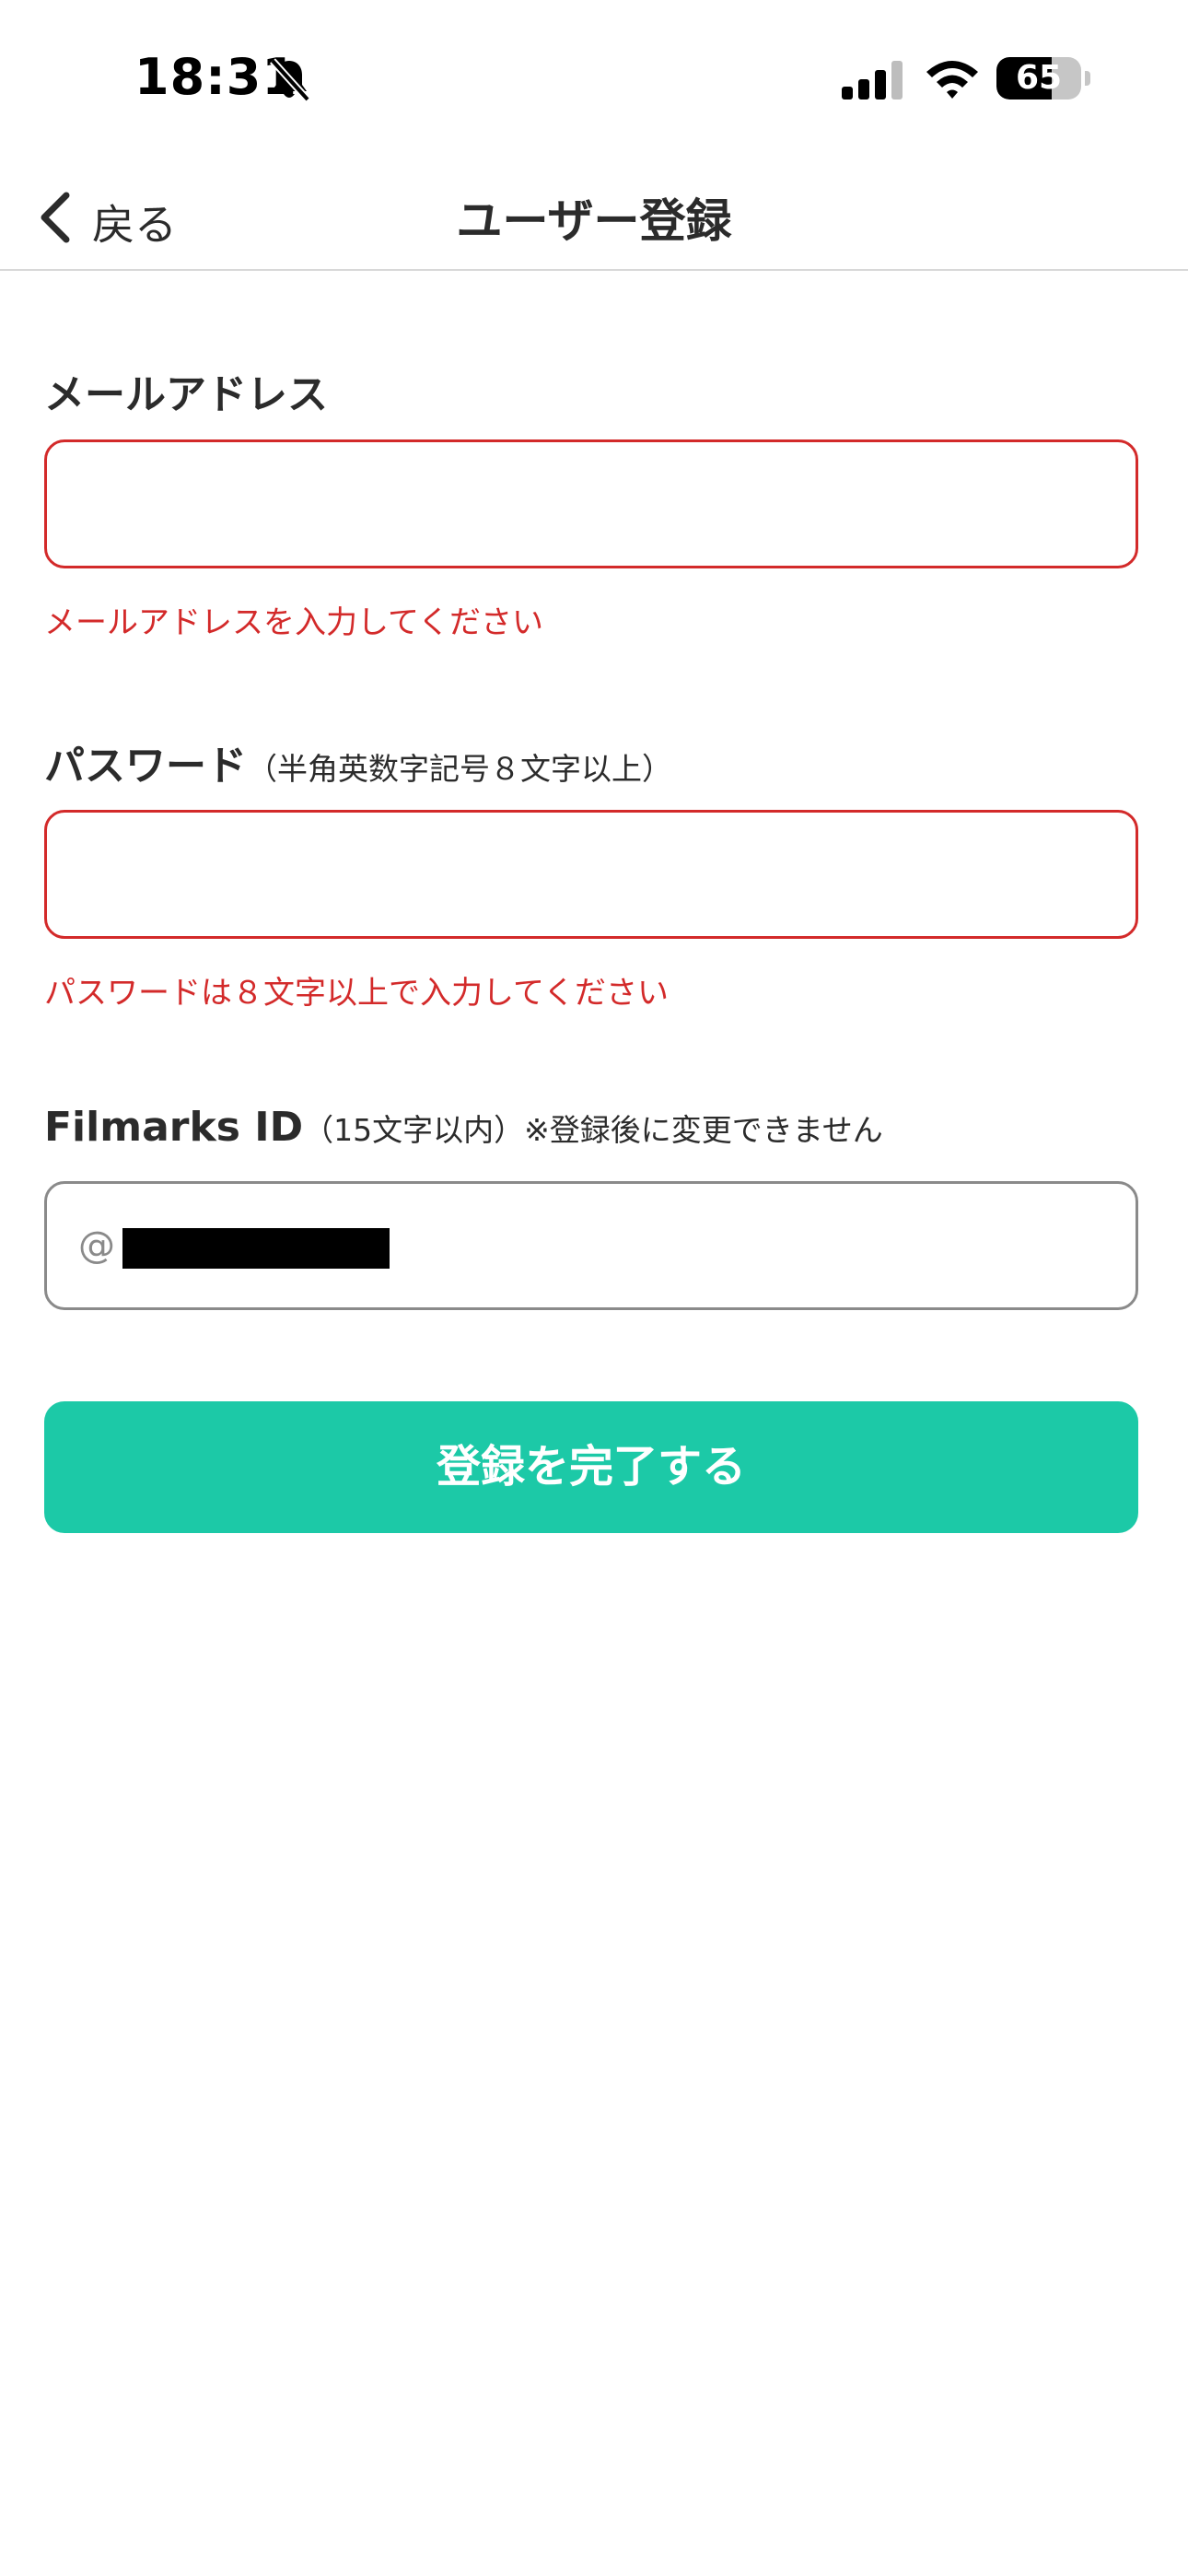  What do you see at coordinates (594, 78) in the screenshot?
I see `status-bar: 18:31 65` at bounding box center [594, 78].